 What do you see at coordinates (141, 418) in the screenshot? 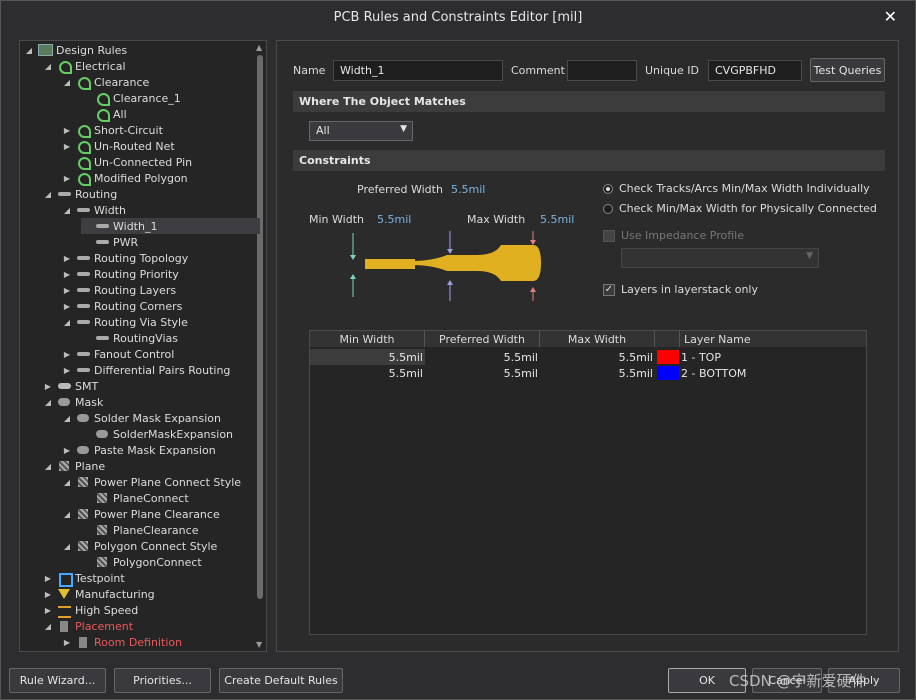
I see `tree-item: ◢ Solder Mask Expansion` at bounding box center [141, 418].